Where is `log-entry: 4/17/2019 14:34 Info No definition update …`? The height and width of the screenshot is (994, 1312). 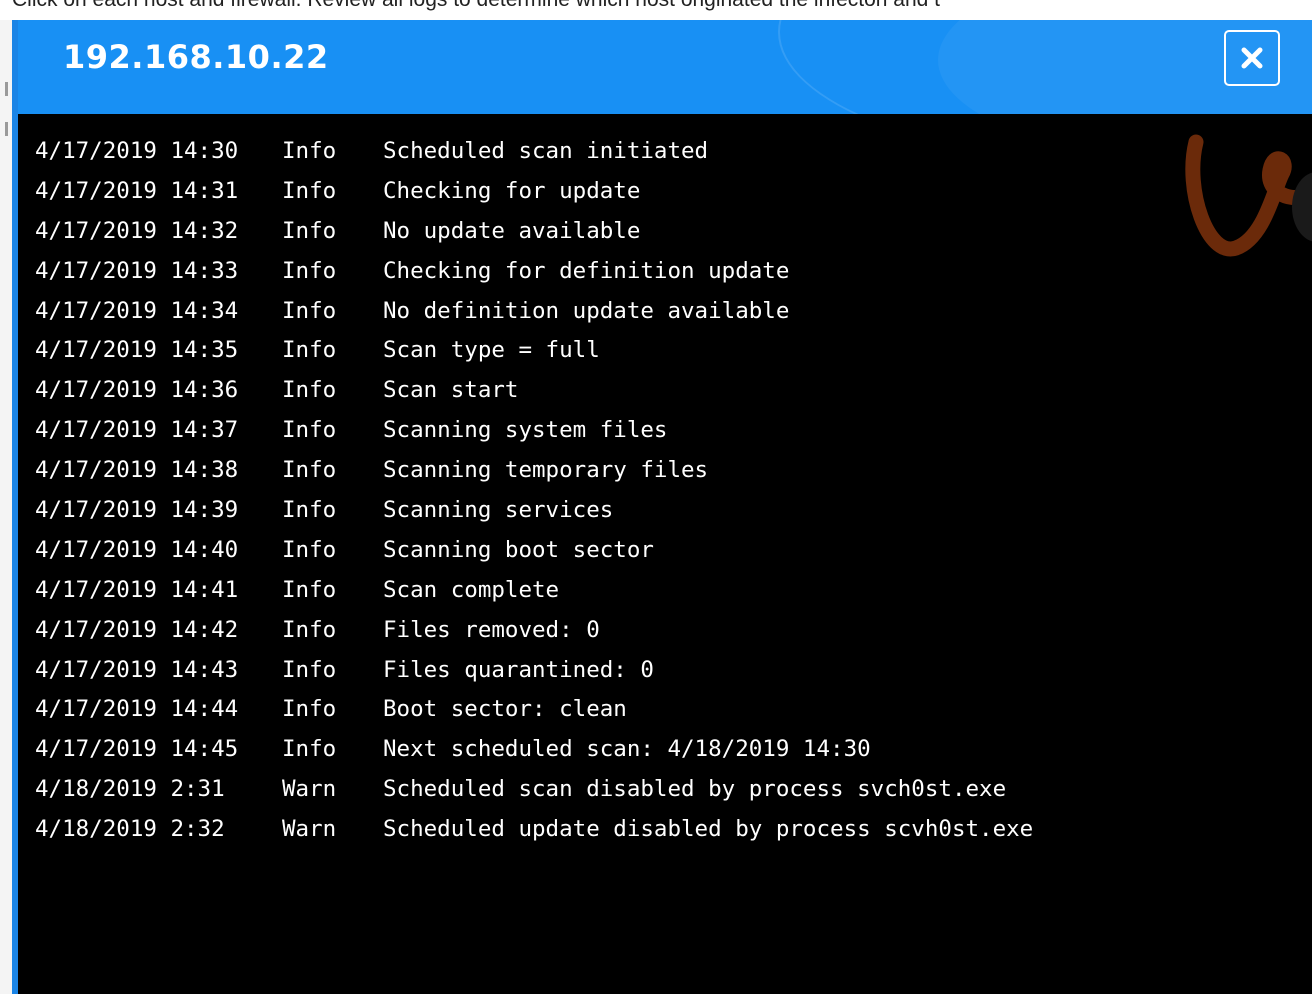 log-entry: 4/17/2019 14:34 Info No definition update … is located at coordinates (673, 312).